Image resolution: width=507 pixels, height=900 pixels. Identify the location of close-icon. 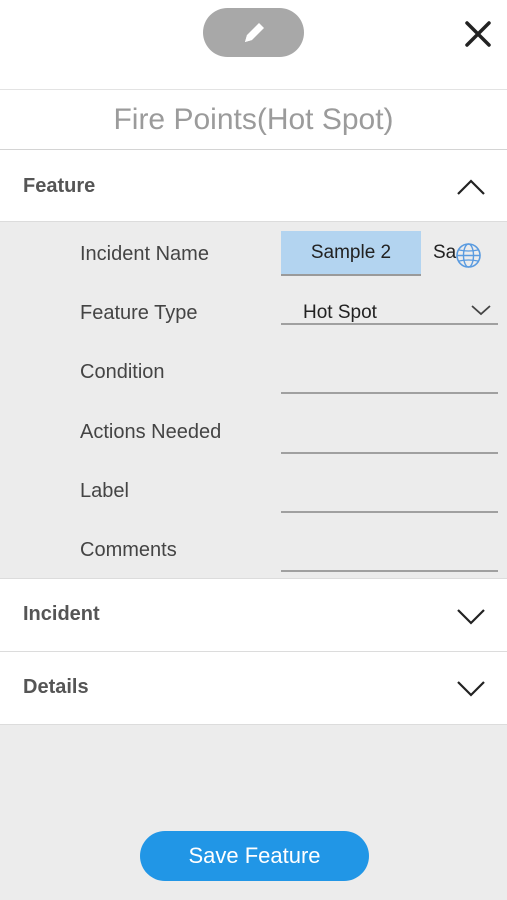
(478, 34).